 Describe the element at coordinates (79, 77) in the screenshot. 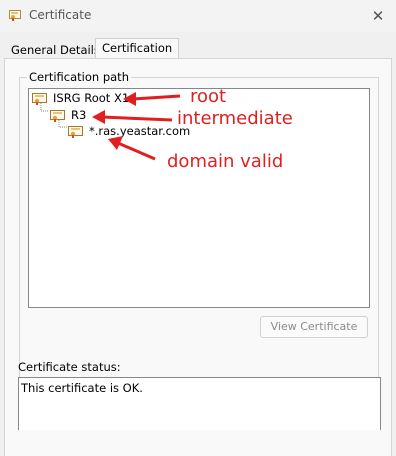

I see `certification-path-label: Certification path` at that location.